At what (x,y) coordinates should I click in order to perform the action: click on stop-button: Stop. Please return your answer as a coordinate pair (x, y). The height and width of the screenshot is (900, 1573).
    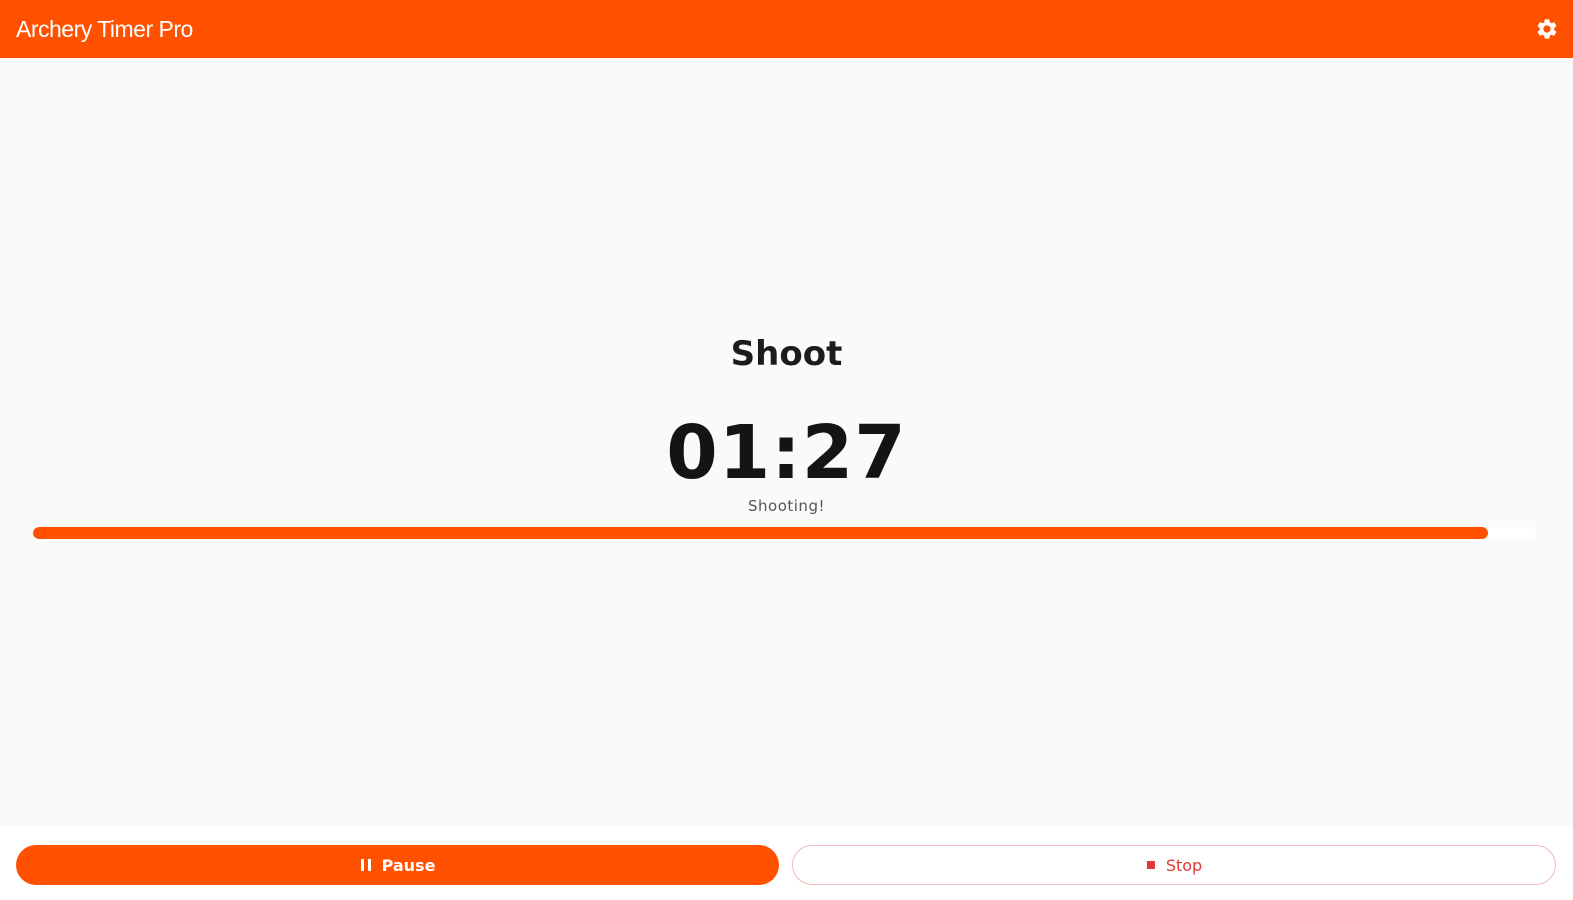
    Looking at the image, I should click on (1174, 865).